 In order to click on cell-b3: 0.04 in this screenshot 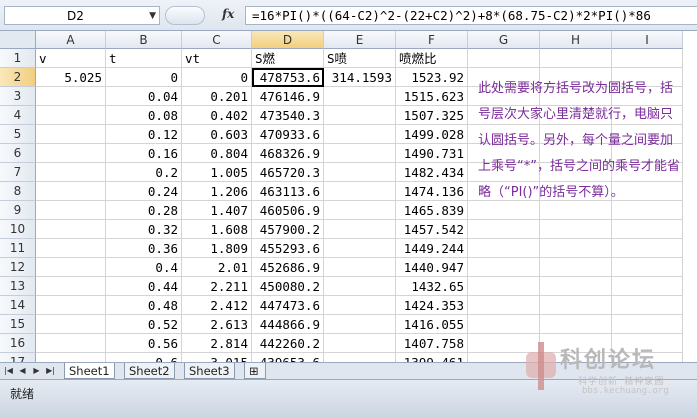, I will do `click(144, 96)`.